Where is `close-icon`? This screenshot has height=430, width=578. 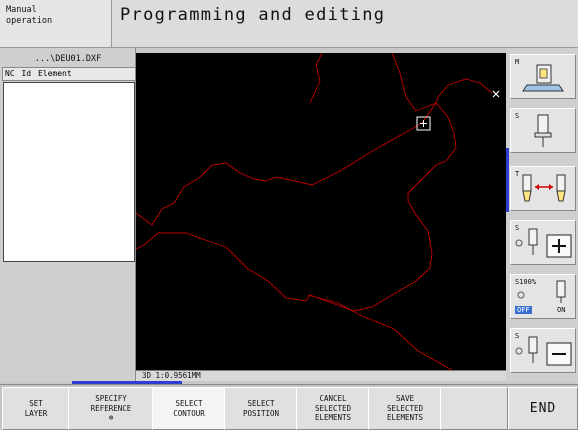
close-icon is located at coordinates (496, 94).